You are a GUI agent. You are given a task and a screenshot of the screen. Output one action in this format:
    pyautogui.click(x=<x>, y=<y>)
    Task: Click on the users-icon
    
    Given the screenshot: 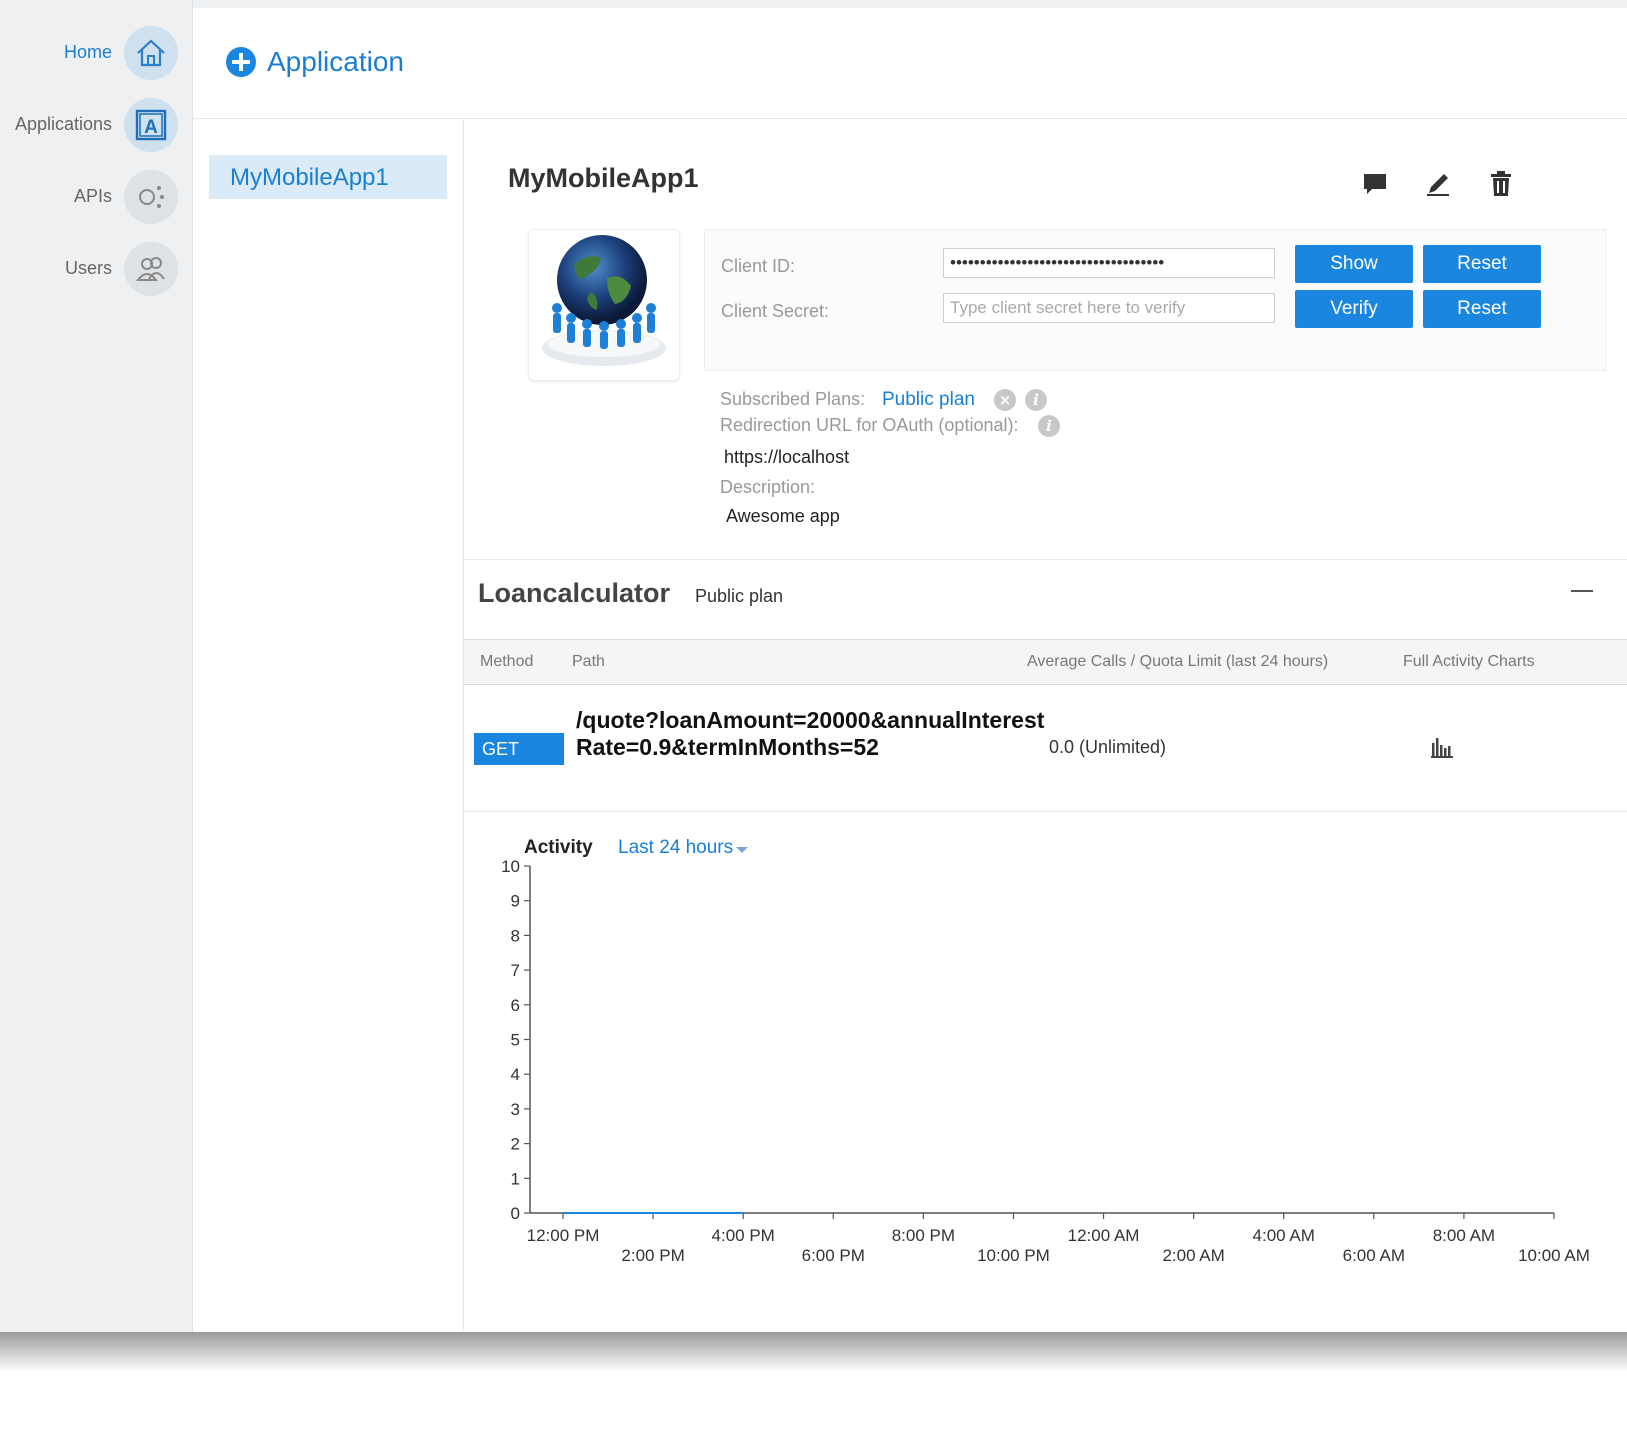 What is the action you would take?
    pyautogui.click(x=150, y=269)
    